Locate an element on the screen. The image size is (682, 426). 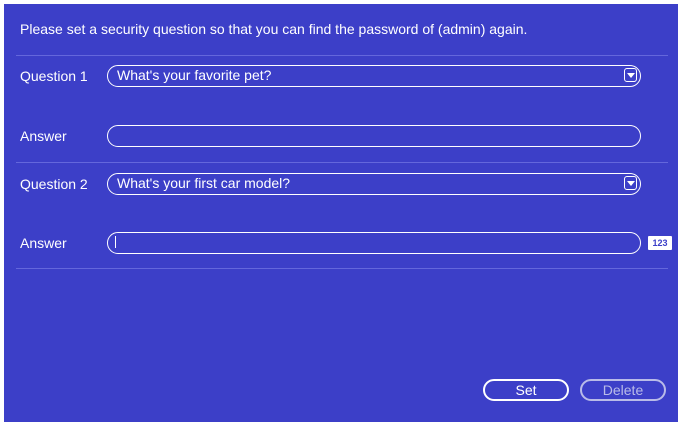
input-mode-badge: 123 is located at coordinates (660, 243).